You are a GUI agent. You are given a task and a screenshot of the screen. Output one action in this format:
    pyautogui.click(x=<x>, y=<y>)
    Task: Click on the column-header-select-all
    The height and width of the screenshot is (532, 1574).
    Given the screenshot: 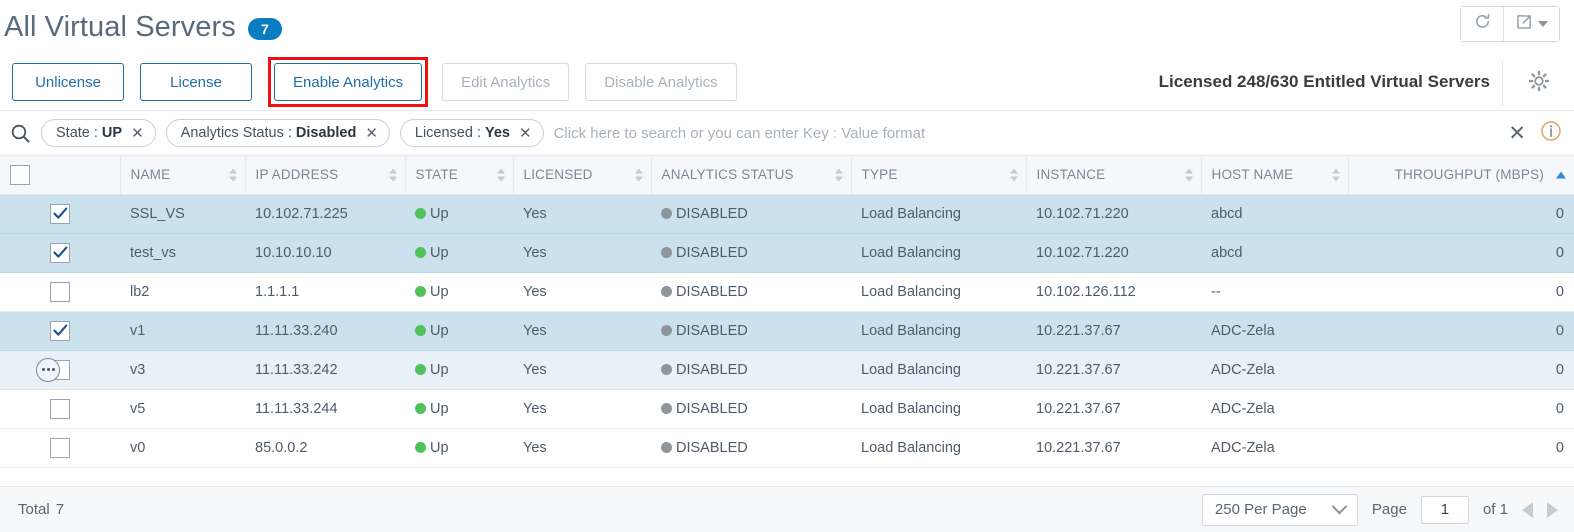 What is the action you would take?
    pyautogui.click(x=60, y=175)
    